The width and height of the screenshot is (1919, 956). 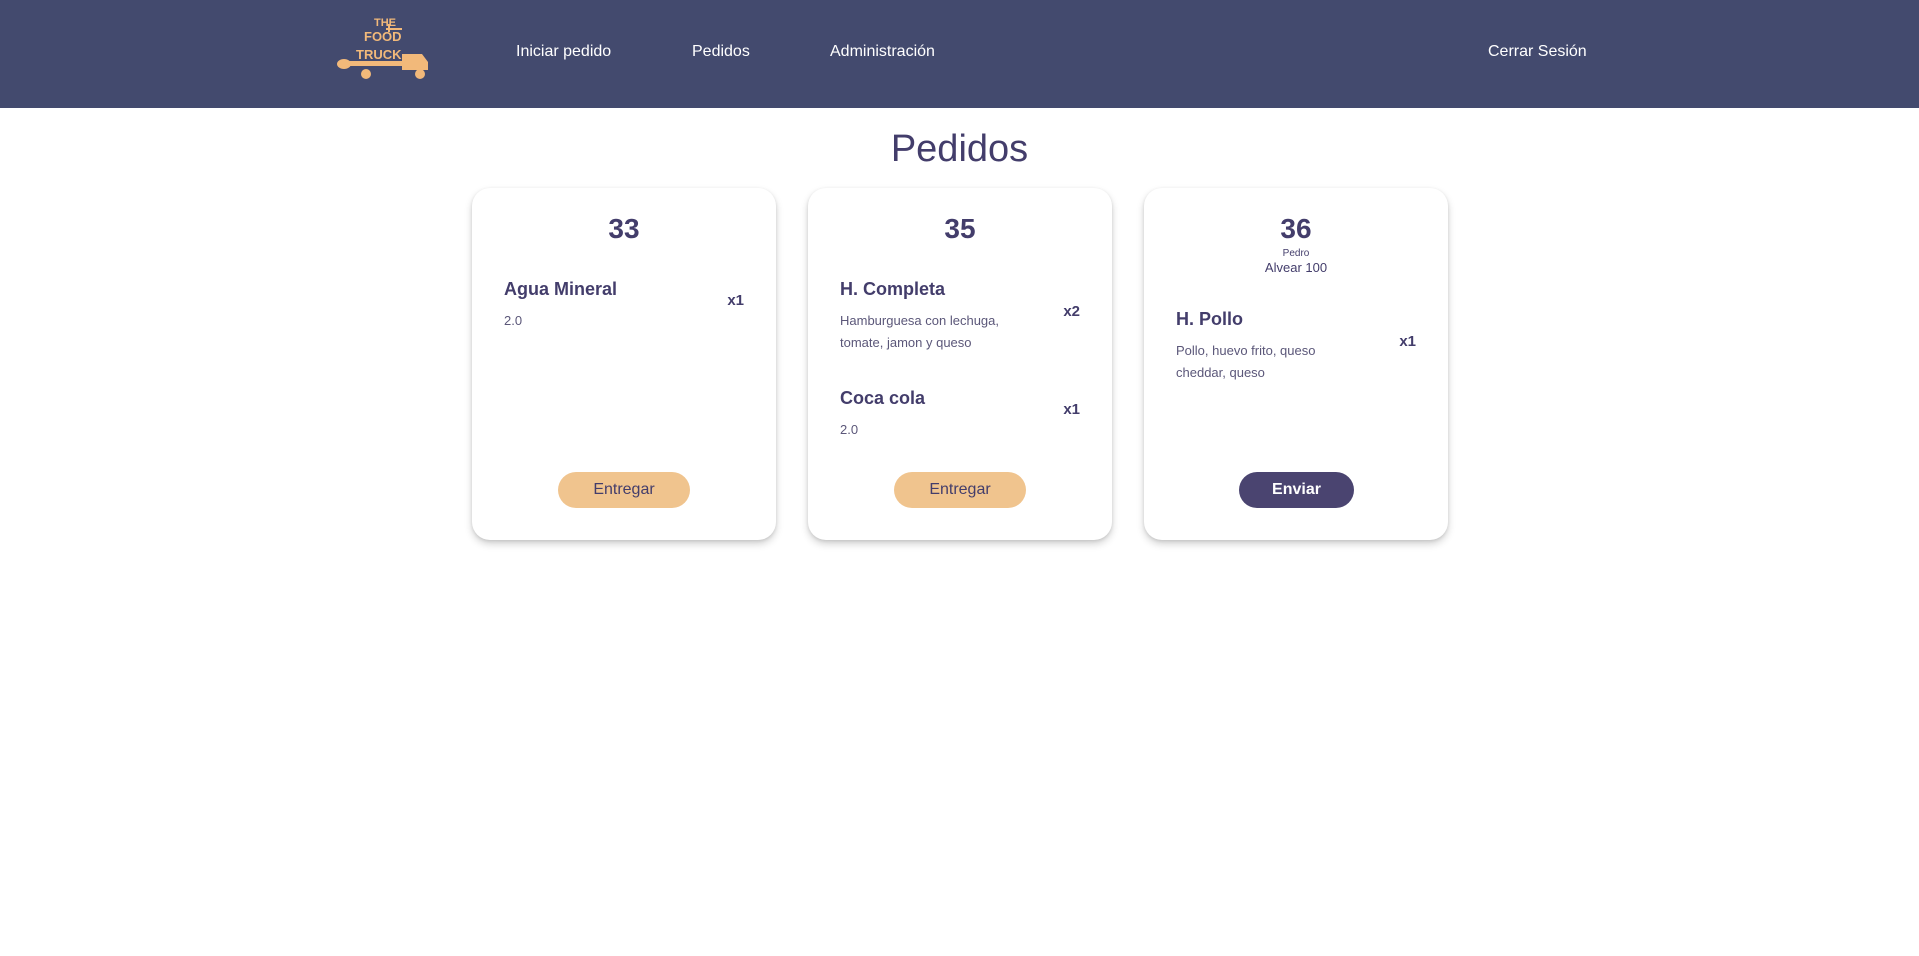 I want to click on page-title: Pedidos, so click(x=959, y=149).